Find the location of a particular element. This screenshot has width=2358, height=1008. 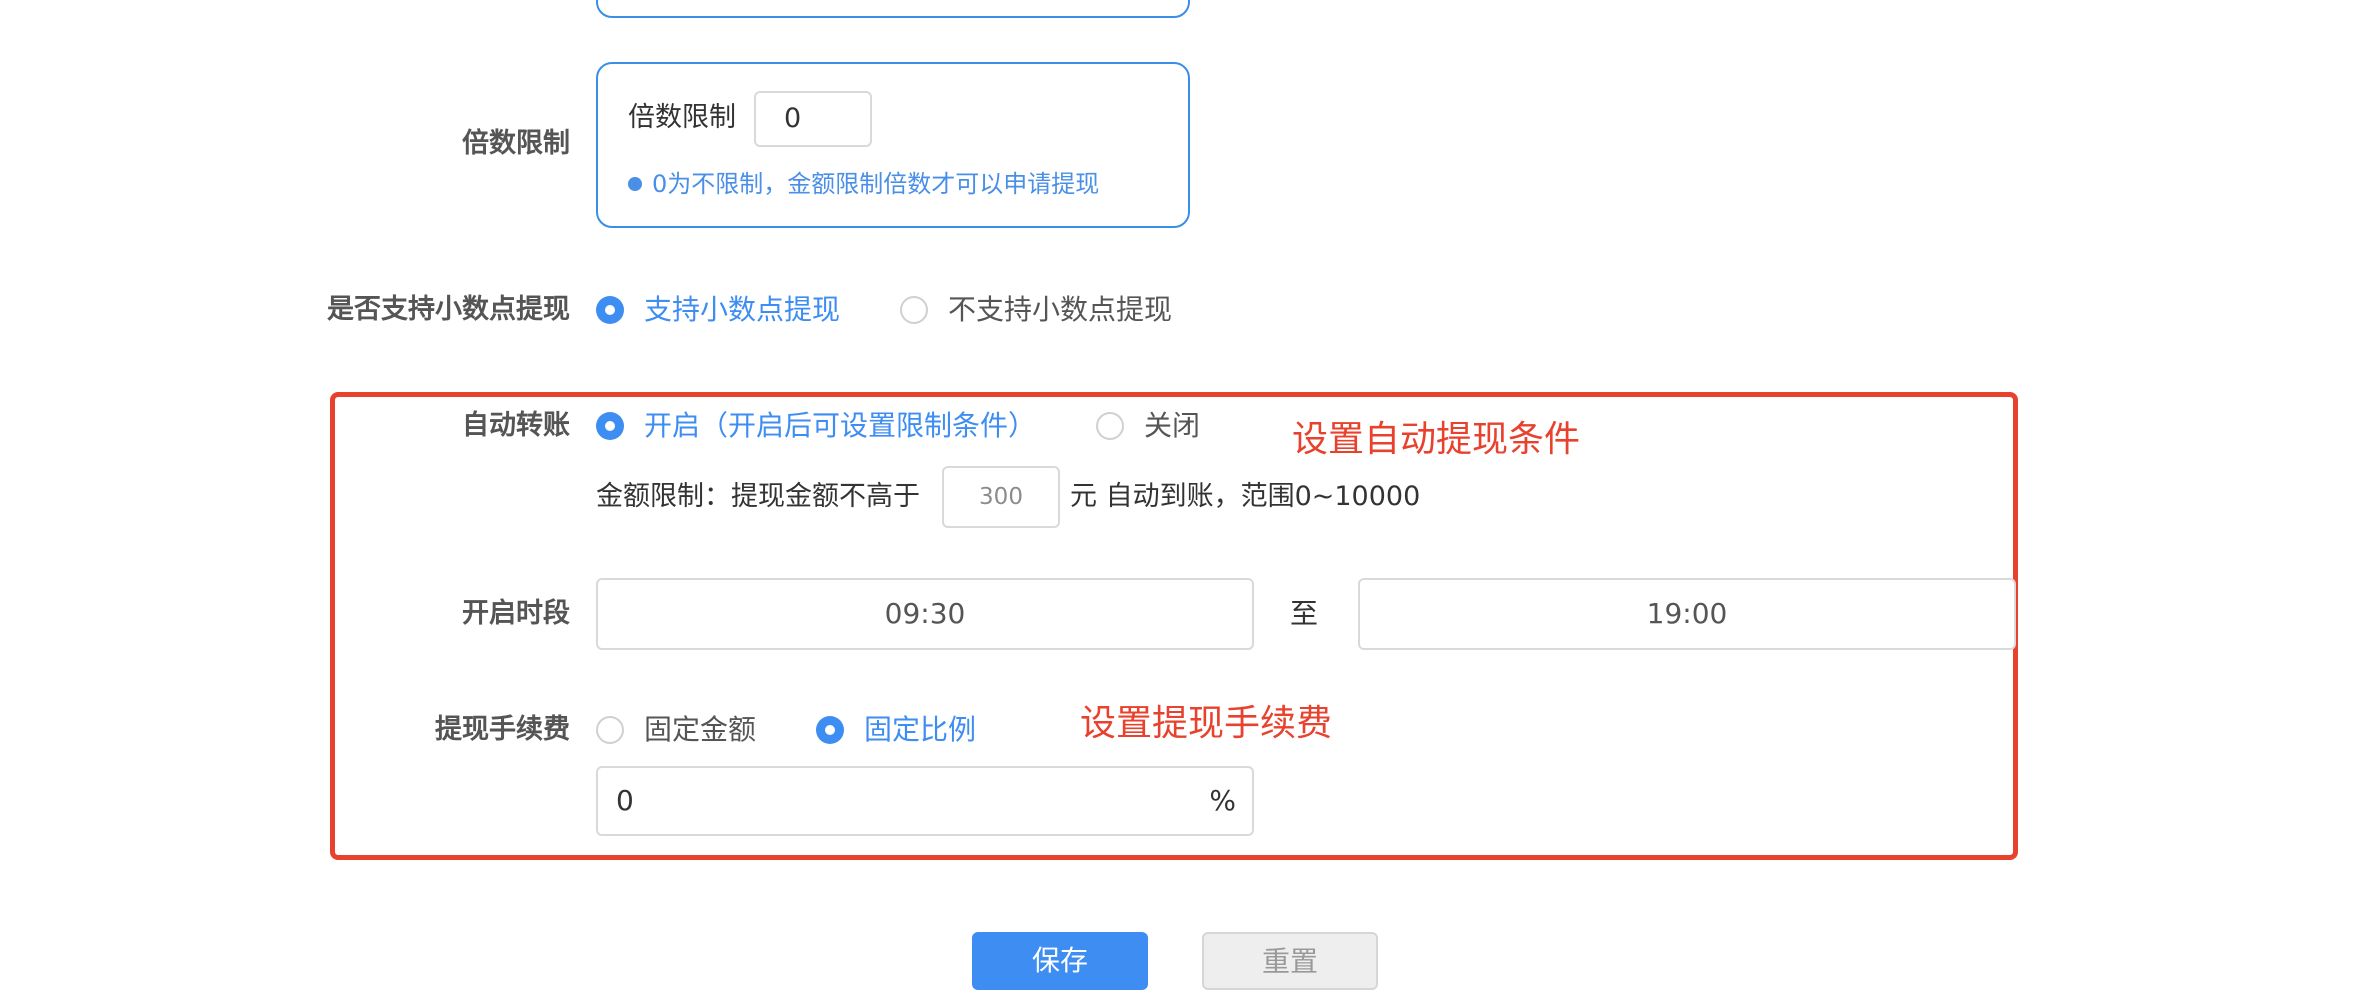

decimal-support-label: 支持小数点提现 is located at coordinates (742, 309).